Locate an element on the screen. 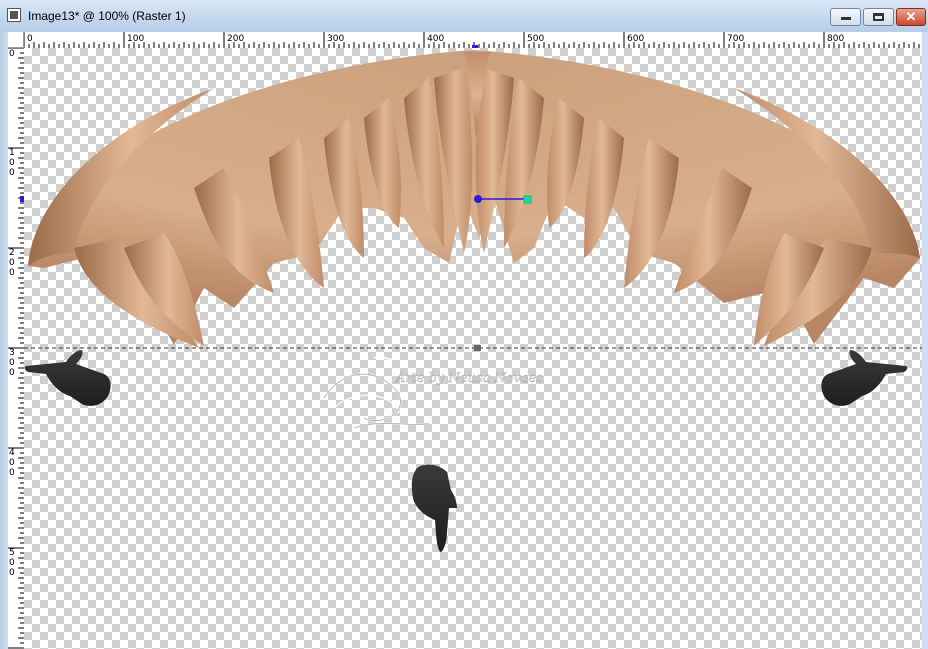  window-title-bar: Image13* @ 100% (Raster 1) ✕ is located at coordinates (464, 16).